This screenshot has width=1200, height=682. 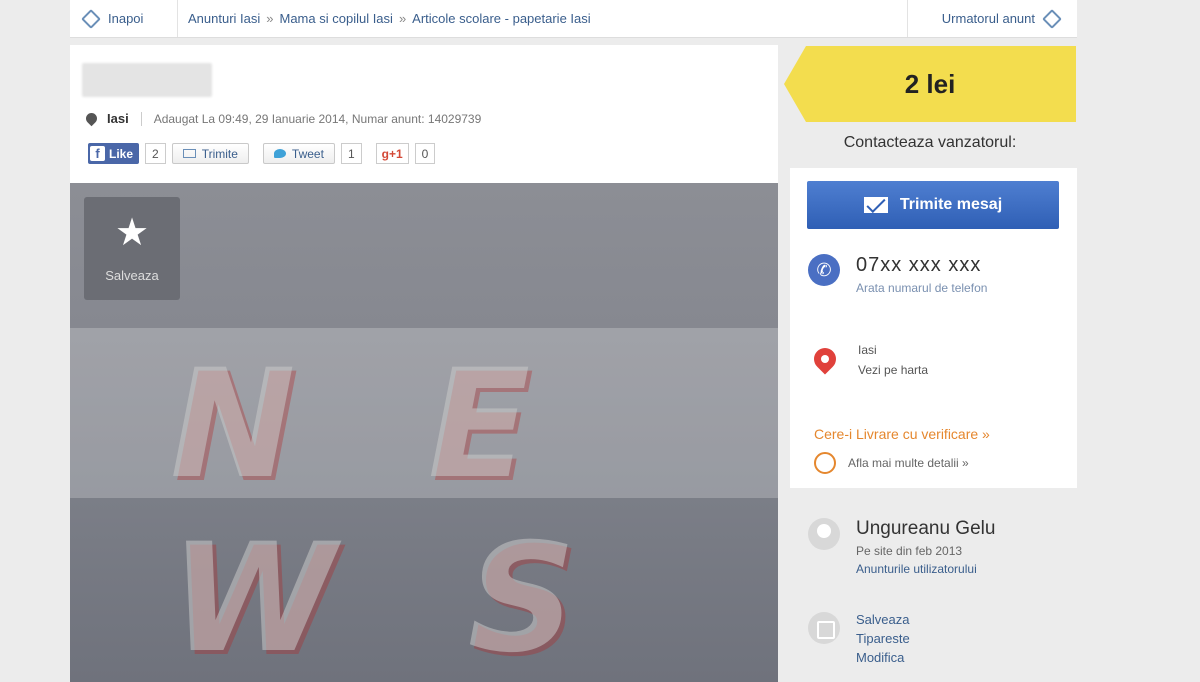 I want to click on back-button: Inapoi, so click(x=124, y=18).